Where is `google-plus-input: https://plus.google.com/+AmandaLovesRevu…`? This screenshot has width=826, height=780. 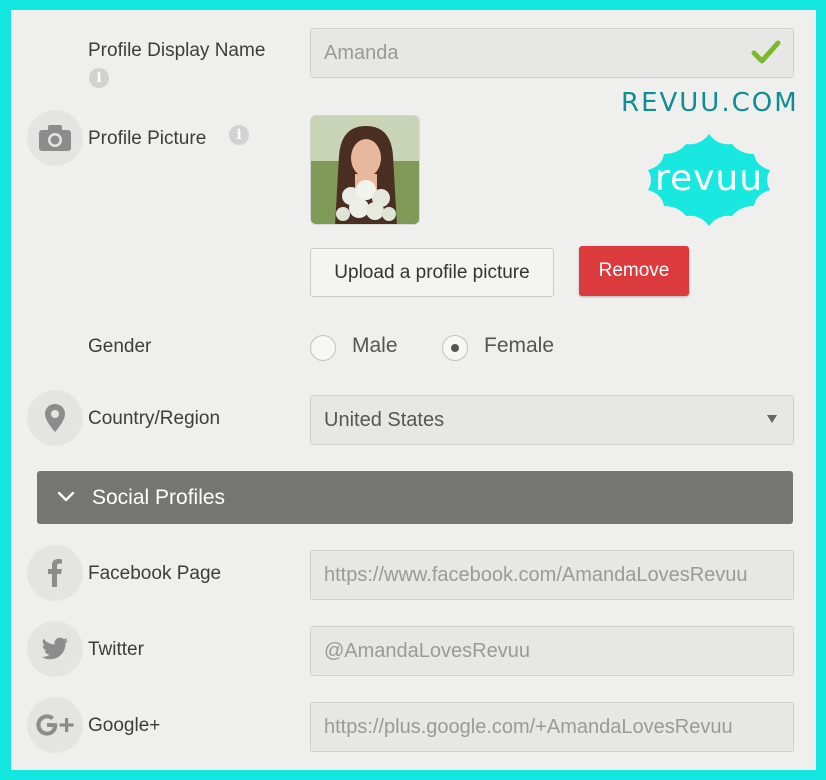
google-plus-input: https://plus.google.com/+AmandaLovesRevu… is located at coordinates (552, 727).